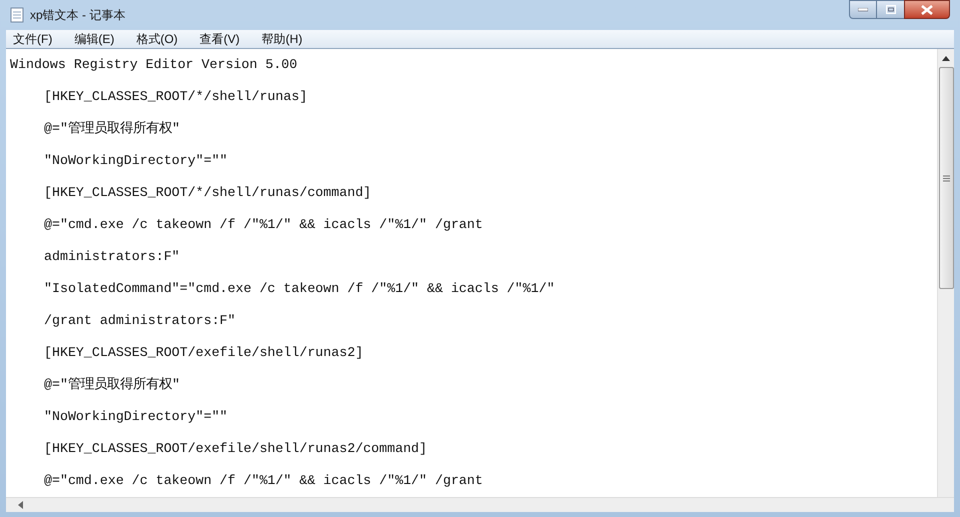 The width and height of the screenshot is (960, 517). I want to click on close-button, so click(927, 9).